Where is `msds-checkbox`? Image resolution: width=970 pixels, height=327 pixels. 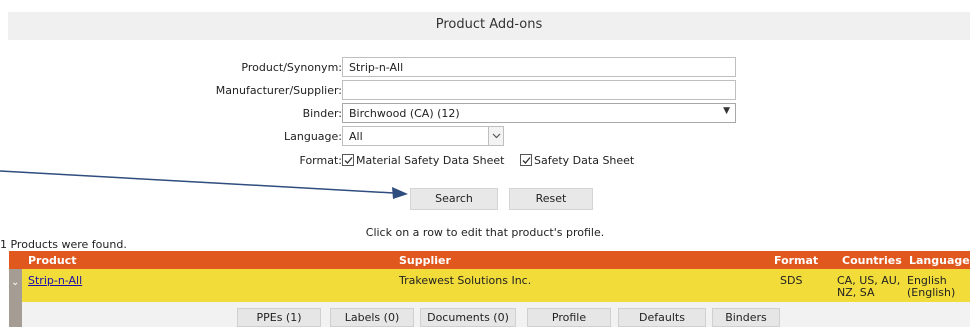
msds-checkbox is located at coordinates (348, 160).